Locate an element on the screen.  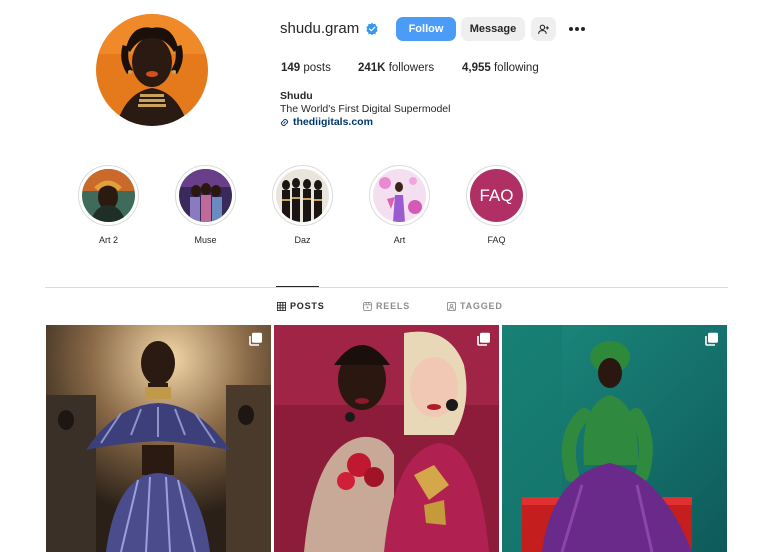
tab-posts-label: POSTS is located at coordinates (307, 306).